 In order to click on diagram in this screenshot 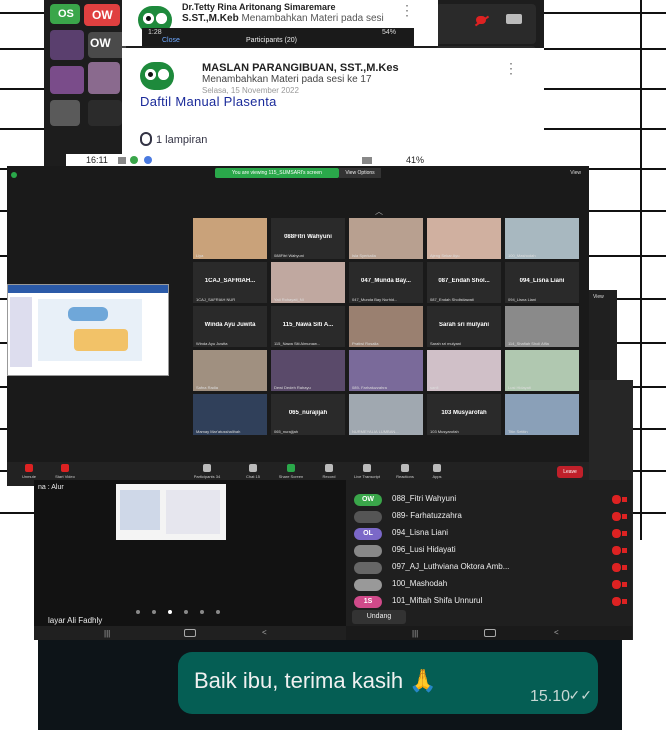, I will do `click(193, 512)`.